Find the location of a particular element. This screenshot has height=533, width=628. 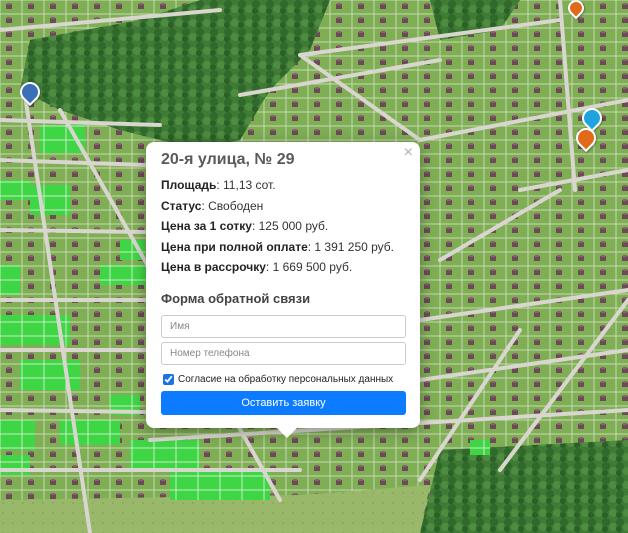

name-input is located at coordinates (283, 326).